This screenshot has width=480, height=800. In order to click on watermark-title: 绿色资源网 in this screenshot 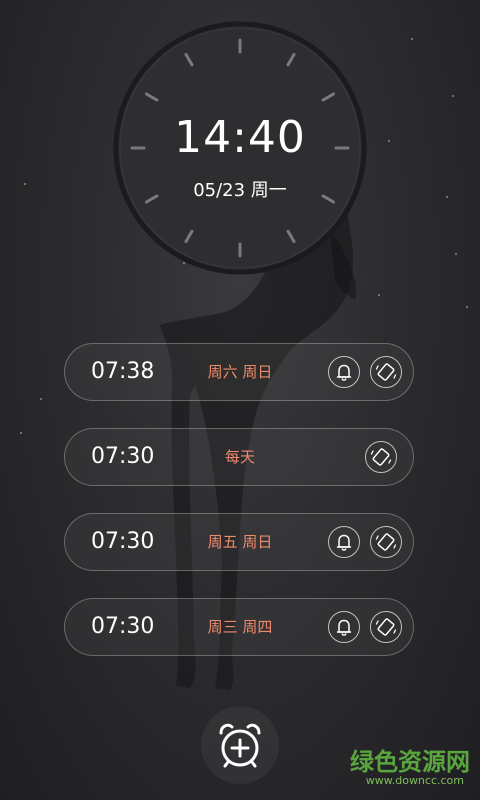, I will do `click(410, 762)`.